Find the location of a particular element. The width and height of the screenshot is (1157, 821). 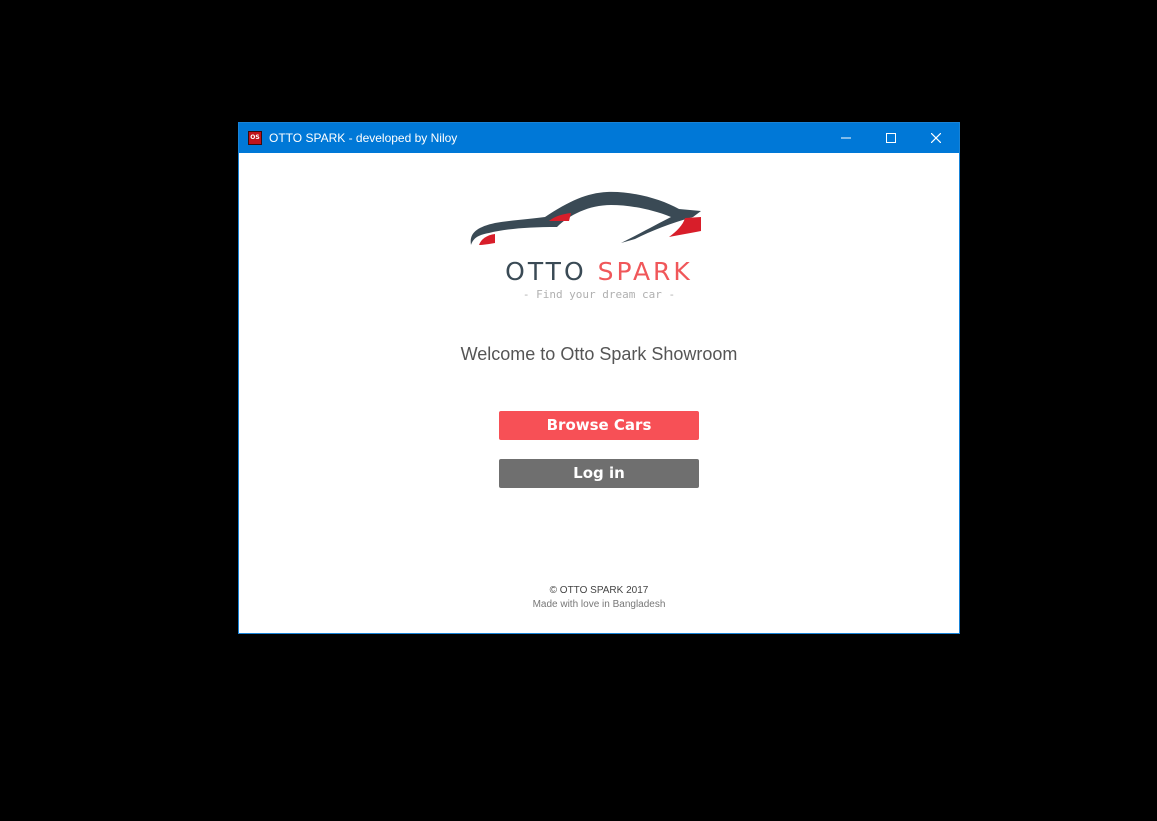

app-icon: OS is located at coordinates (255, 138).